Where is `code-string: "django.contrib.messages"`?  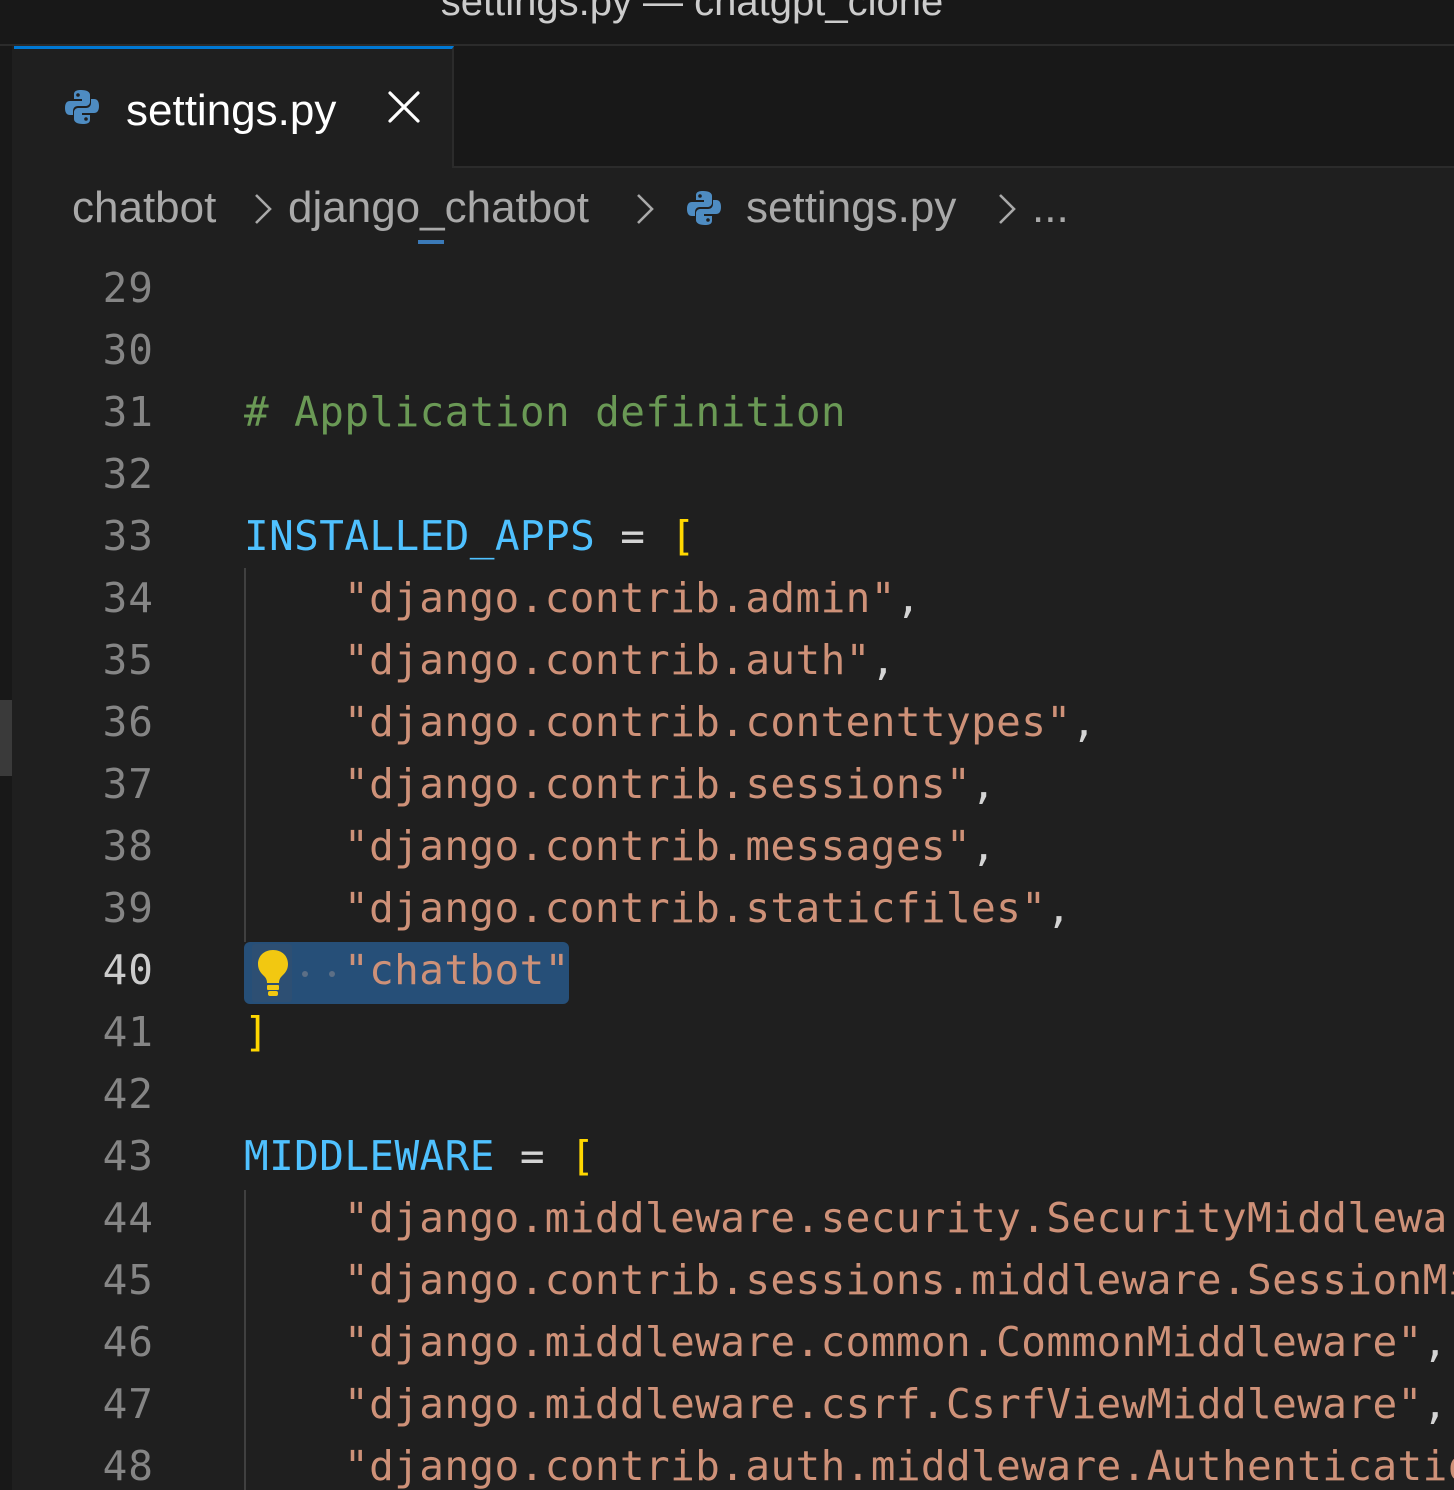
code-string: "django.contrib.messages" is located at coordinates (658, 846).